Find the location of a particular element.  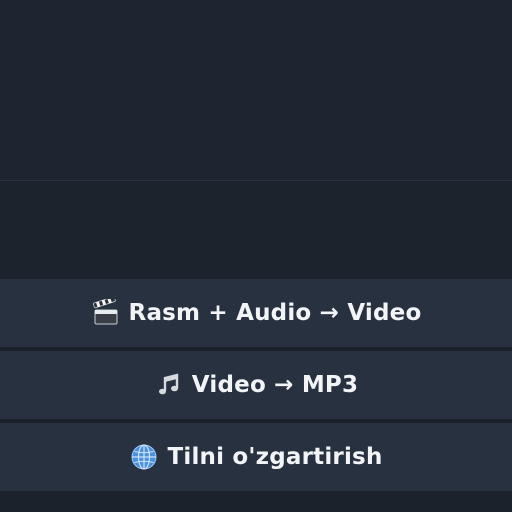

change-language-button: Tilni o'zgartirish is located at coordinates (256, 457).